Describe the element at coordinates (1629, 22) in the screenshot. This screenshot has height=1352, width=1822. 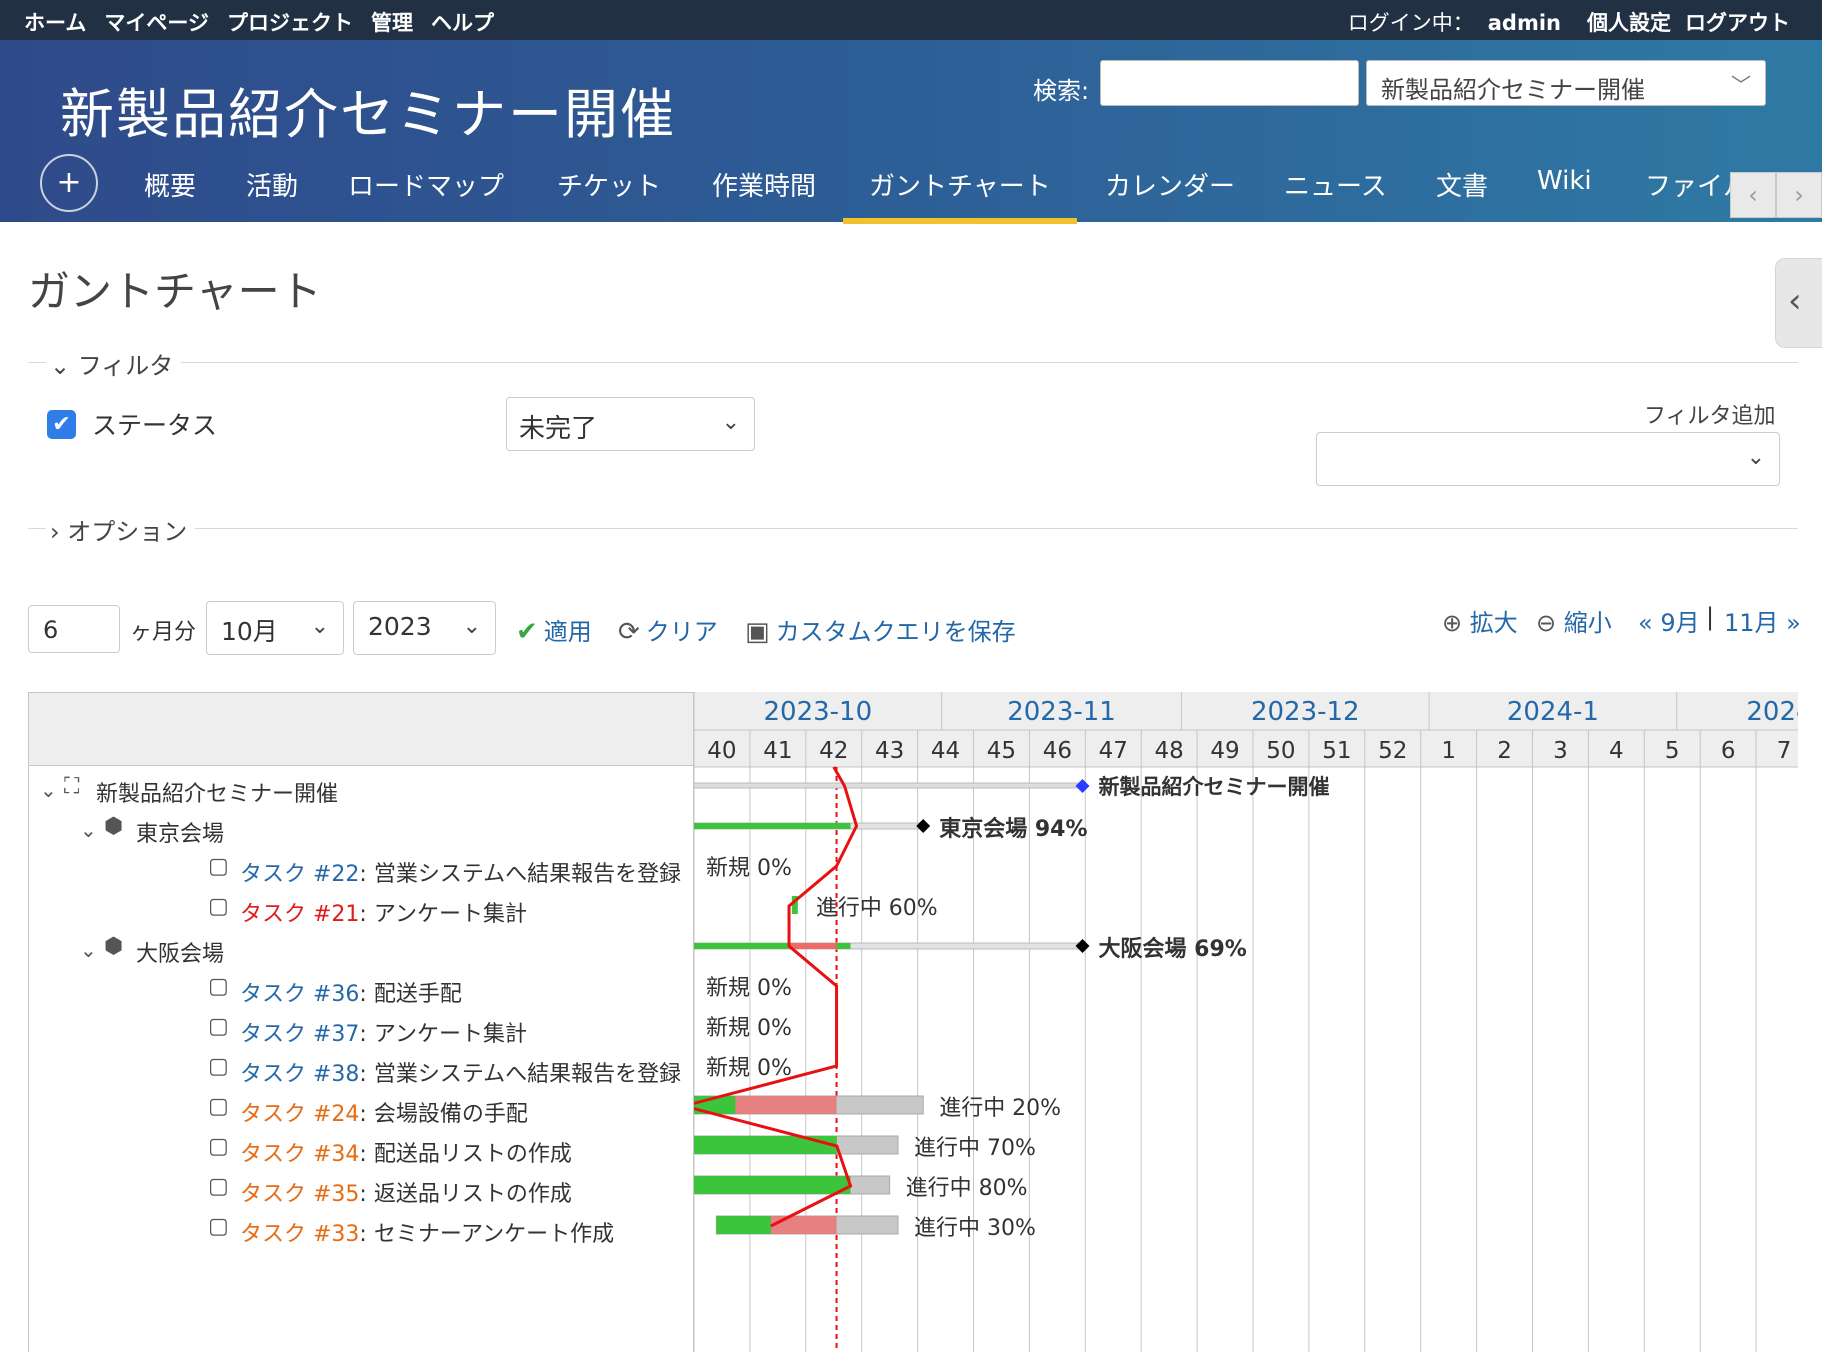
I see `my-account-link: 個人設定` at that location.